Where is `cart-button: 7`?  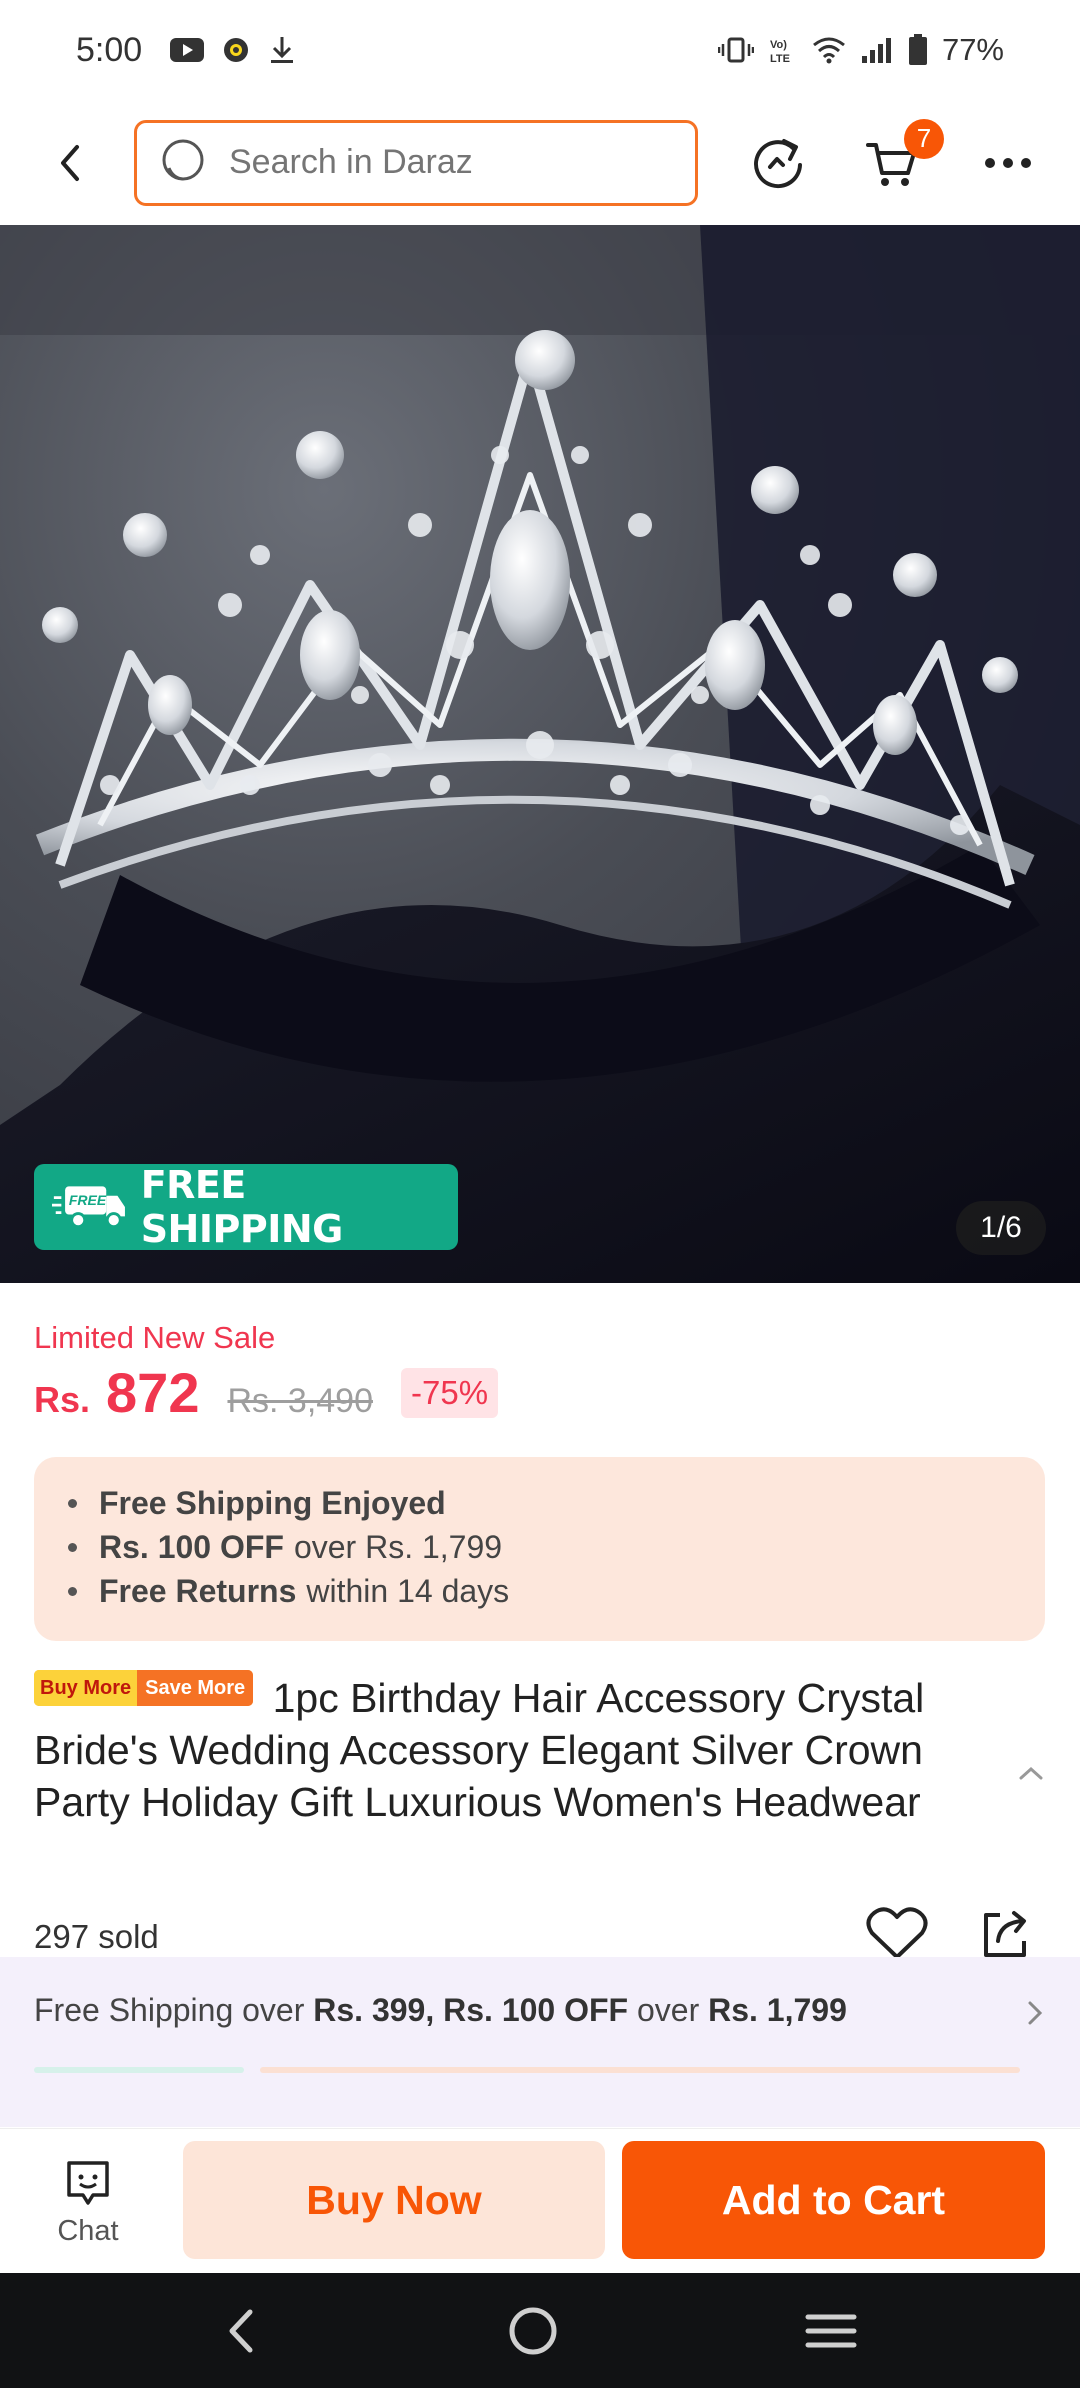
cart-button: 7 is located at coordinates (898, 160).